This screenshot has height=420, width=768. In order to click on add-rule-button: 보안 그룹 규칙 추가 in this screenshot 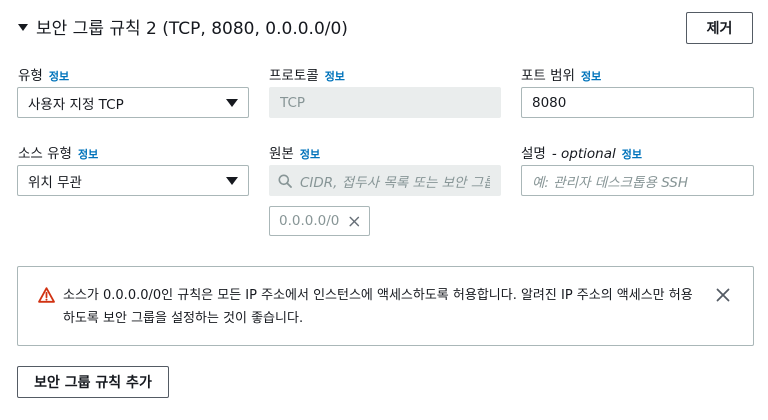, I will do `click(93, 382)`.